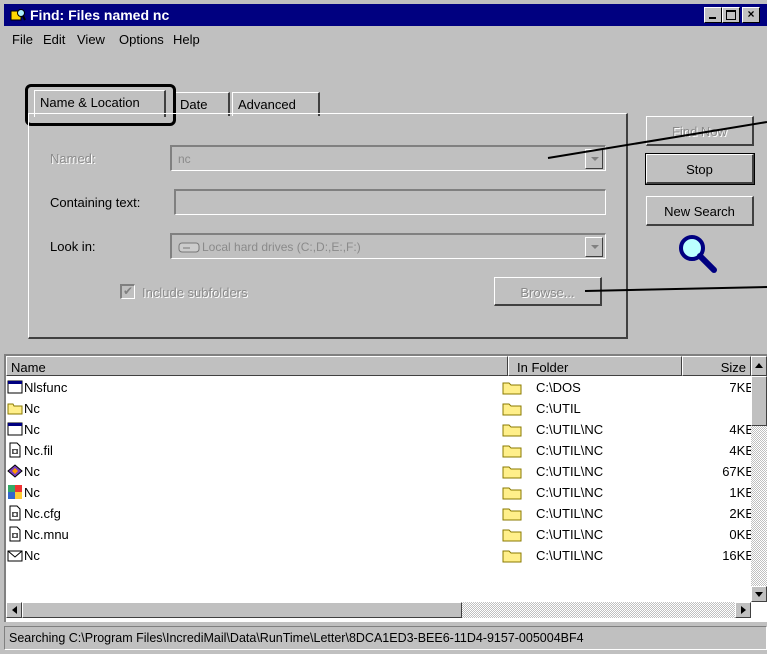  Describe the element at coordinates (386, 555) in the screenshot. I see `list-item: Nc C:\UTIL\NC 16KB` at that location.